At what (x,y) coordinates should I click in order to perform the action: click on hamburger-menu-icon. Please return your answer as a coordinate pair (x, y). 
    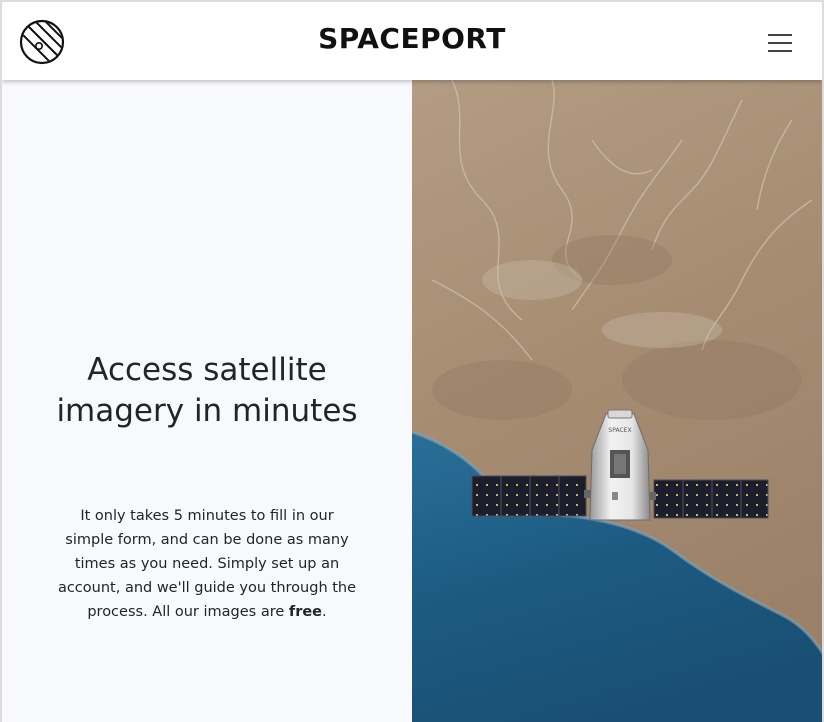
    Looking at the image, I should click on (780, 43).